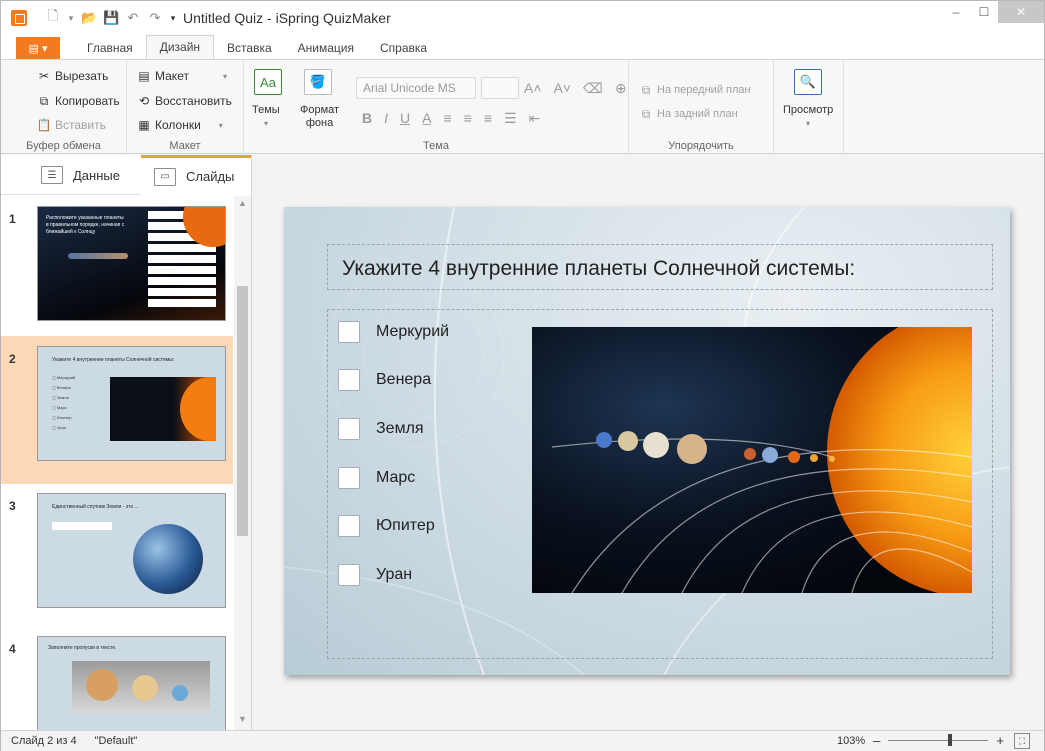 This screenshot has height=751, width=1045. What do you see at coordinates (168, 559) in the screenshot?
I see `earth-icon` at bounding box center [168, 559].